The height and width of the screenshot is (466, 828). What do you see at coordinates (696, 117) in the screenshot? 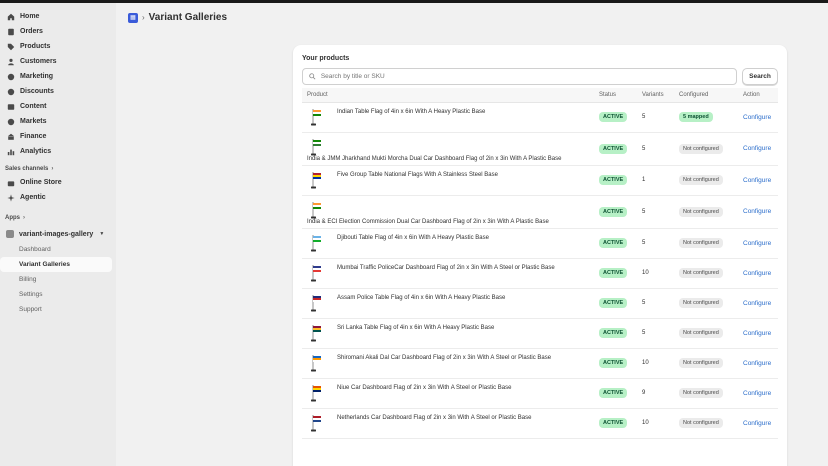
I see `configured-badge: 5 mapped` at bounding box center [696, 117].